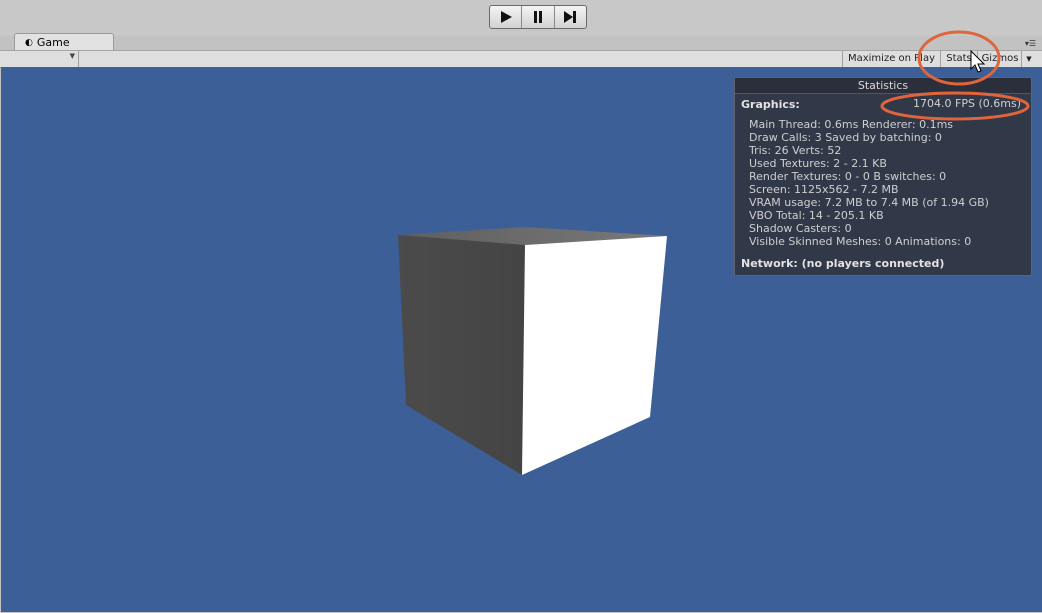 This screenshot has height=613, width=1042. Describe the element at coordinates (72, 56) in the screenshot. I see `chevron-down-icon: ▼` at that location.